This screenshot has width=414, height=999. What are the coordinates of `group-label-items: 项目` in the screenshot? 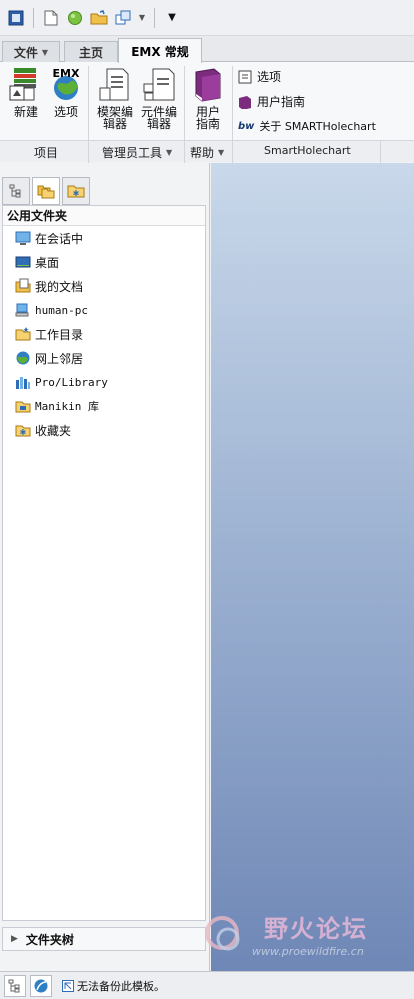 It's located at (46, 152).